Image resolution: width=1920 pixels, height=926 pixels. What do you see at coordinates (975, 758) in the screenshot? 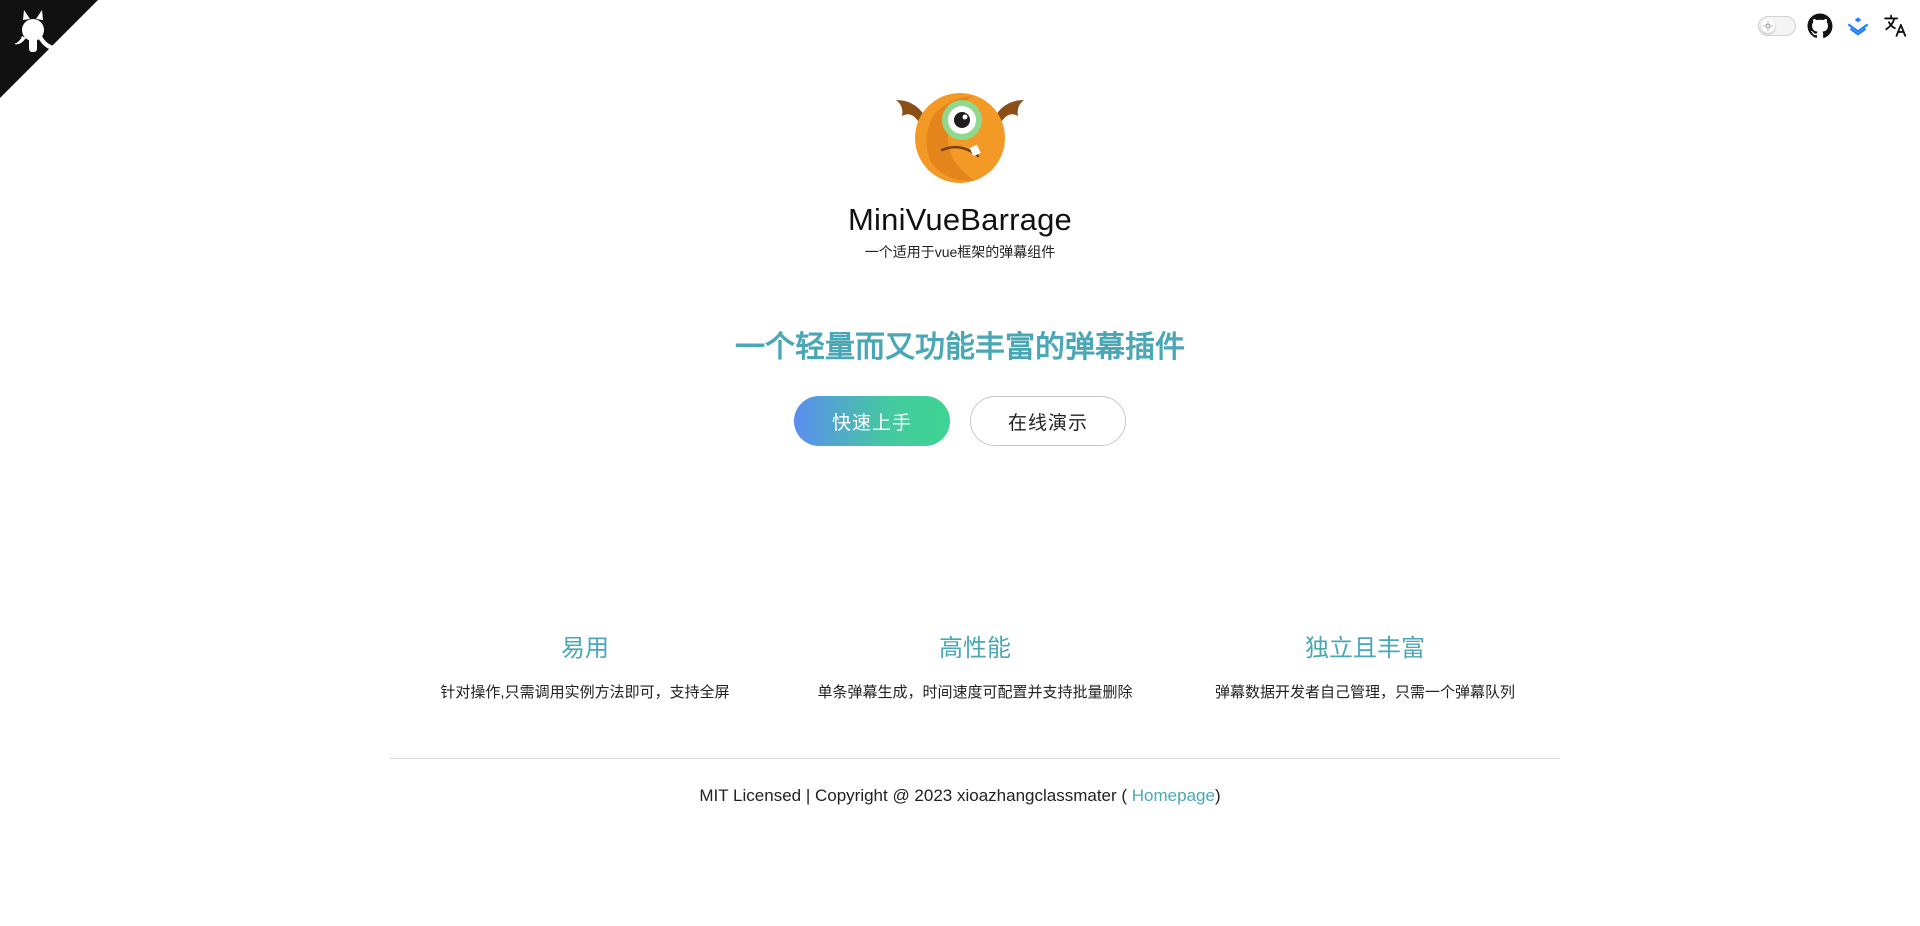
I see `footer-divider` at bounding box center [975, 758].